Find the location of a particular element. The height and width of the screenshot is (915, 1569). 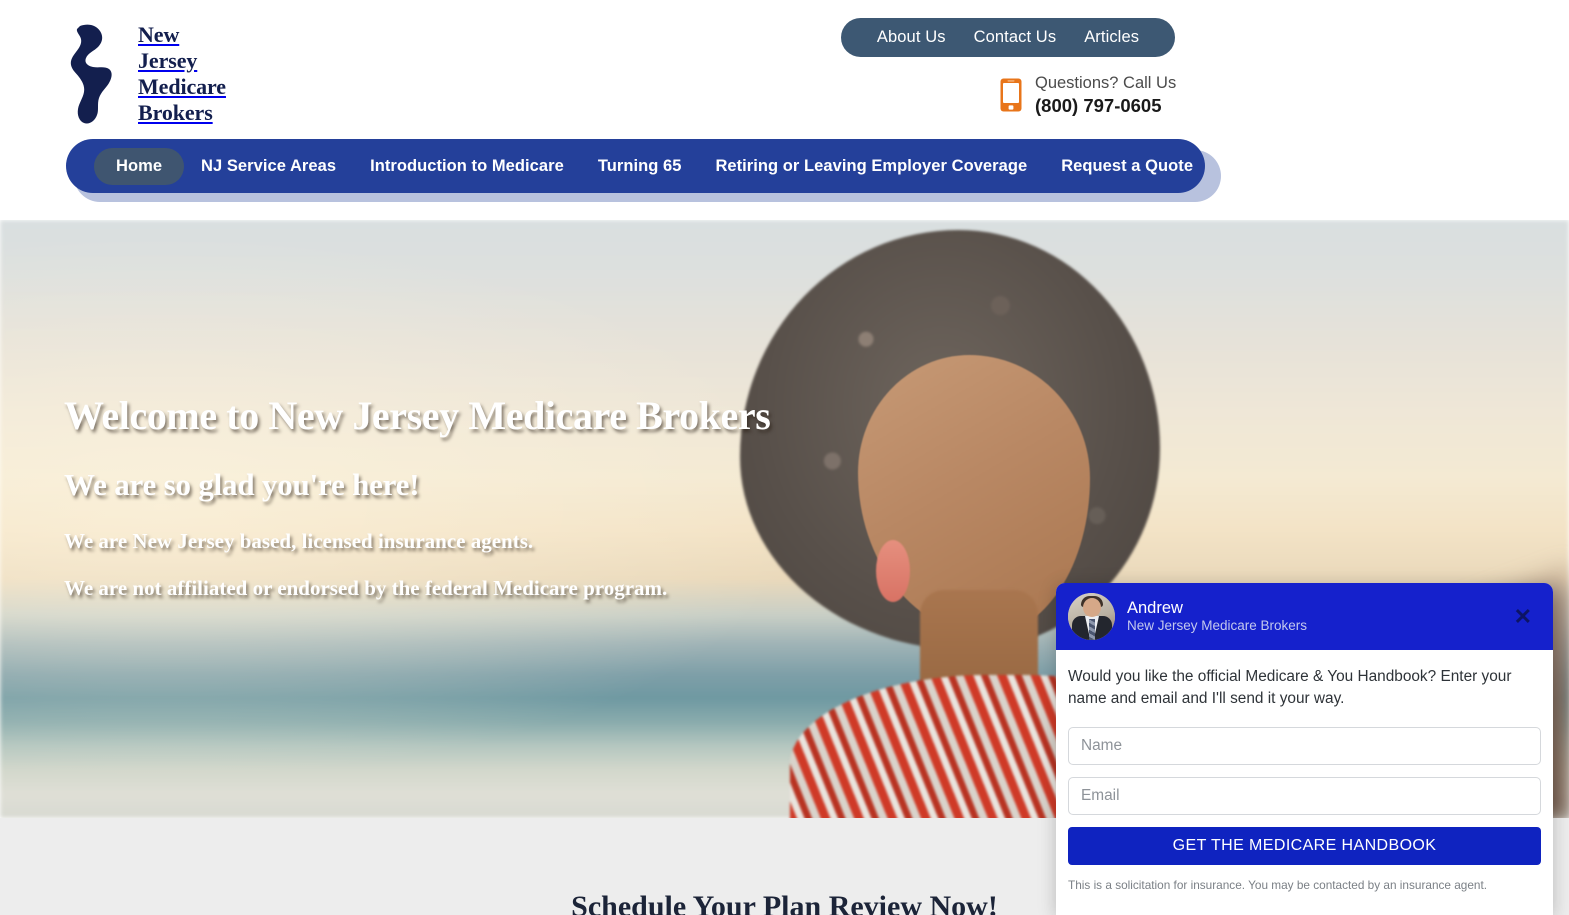

chat-widget-header: Andrew New Jersey Medicare Brokers ✕ is located at coordinates (1304, 616).